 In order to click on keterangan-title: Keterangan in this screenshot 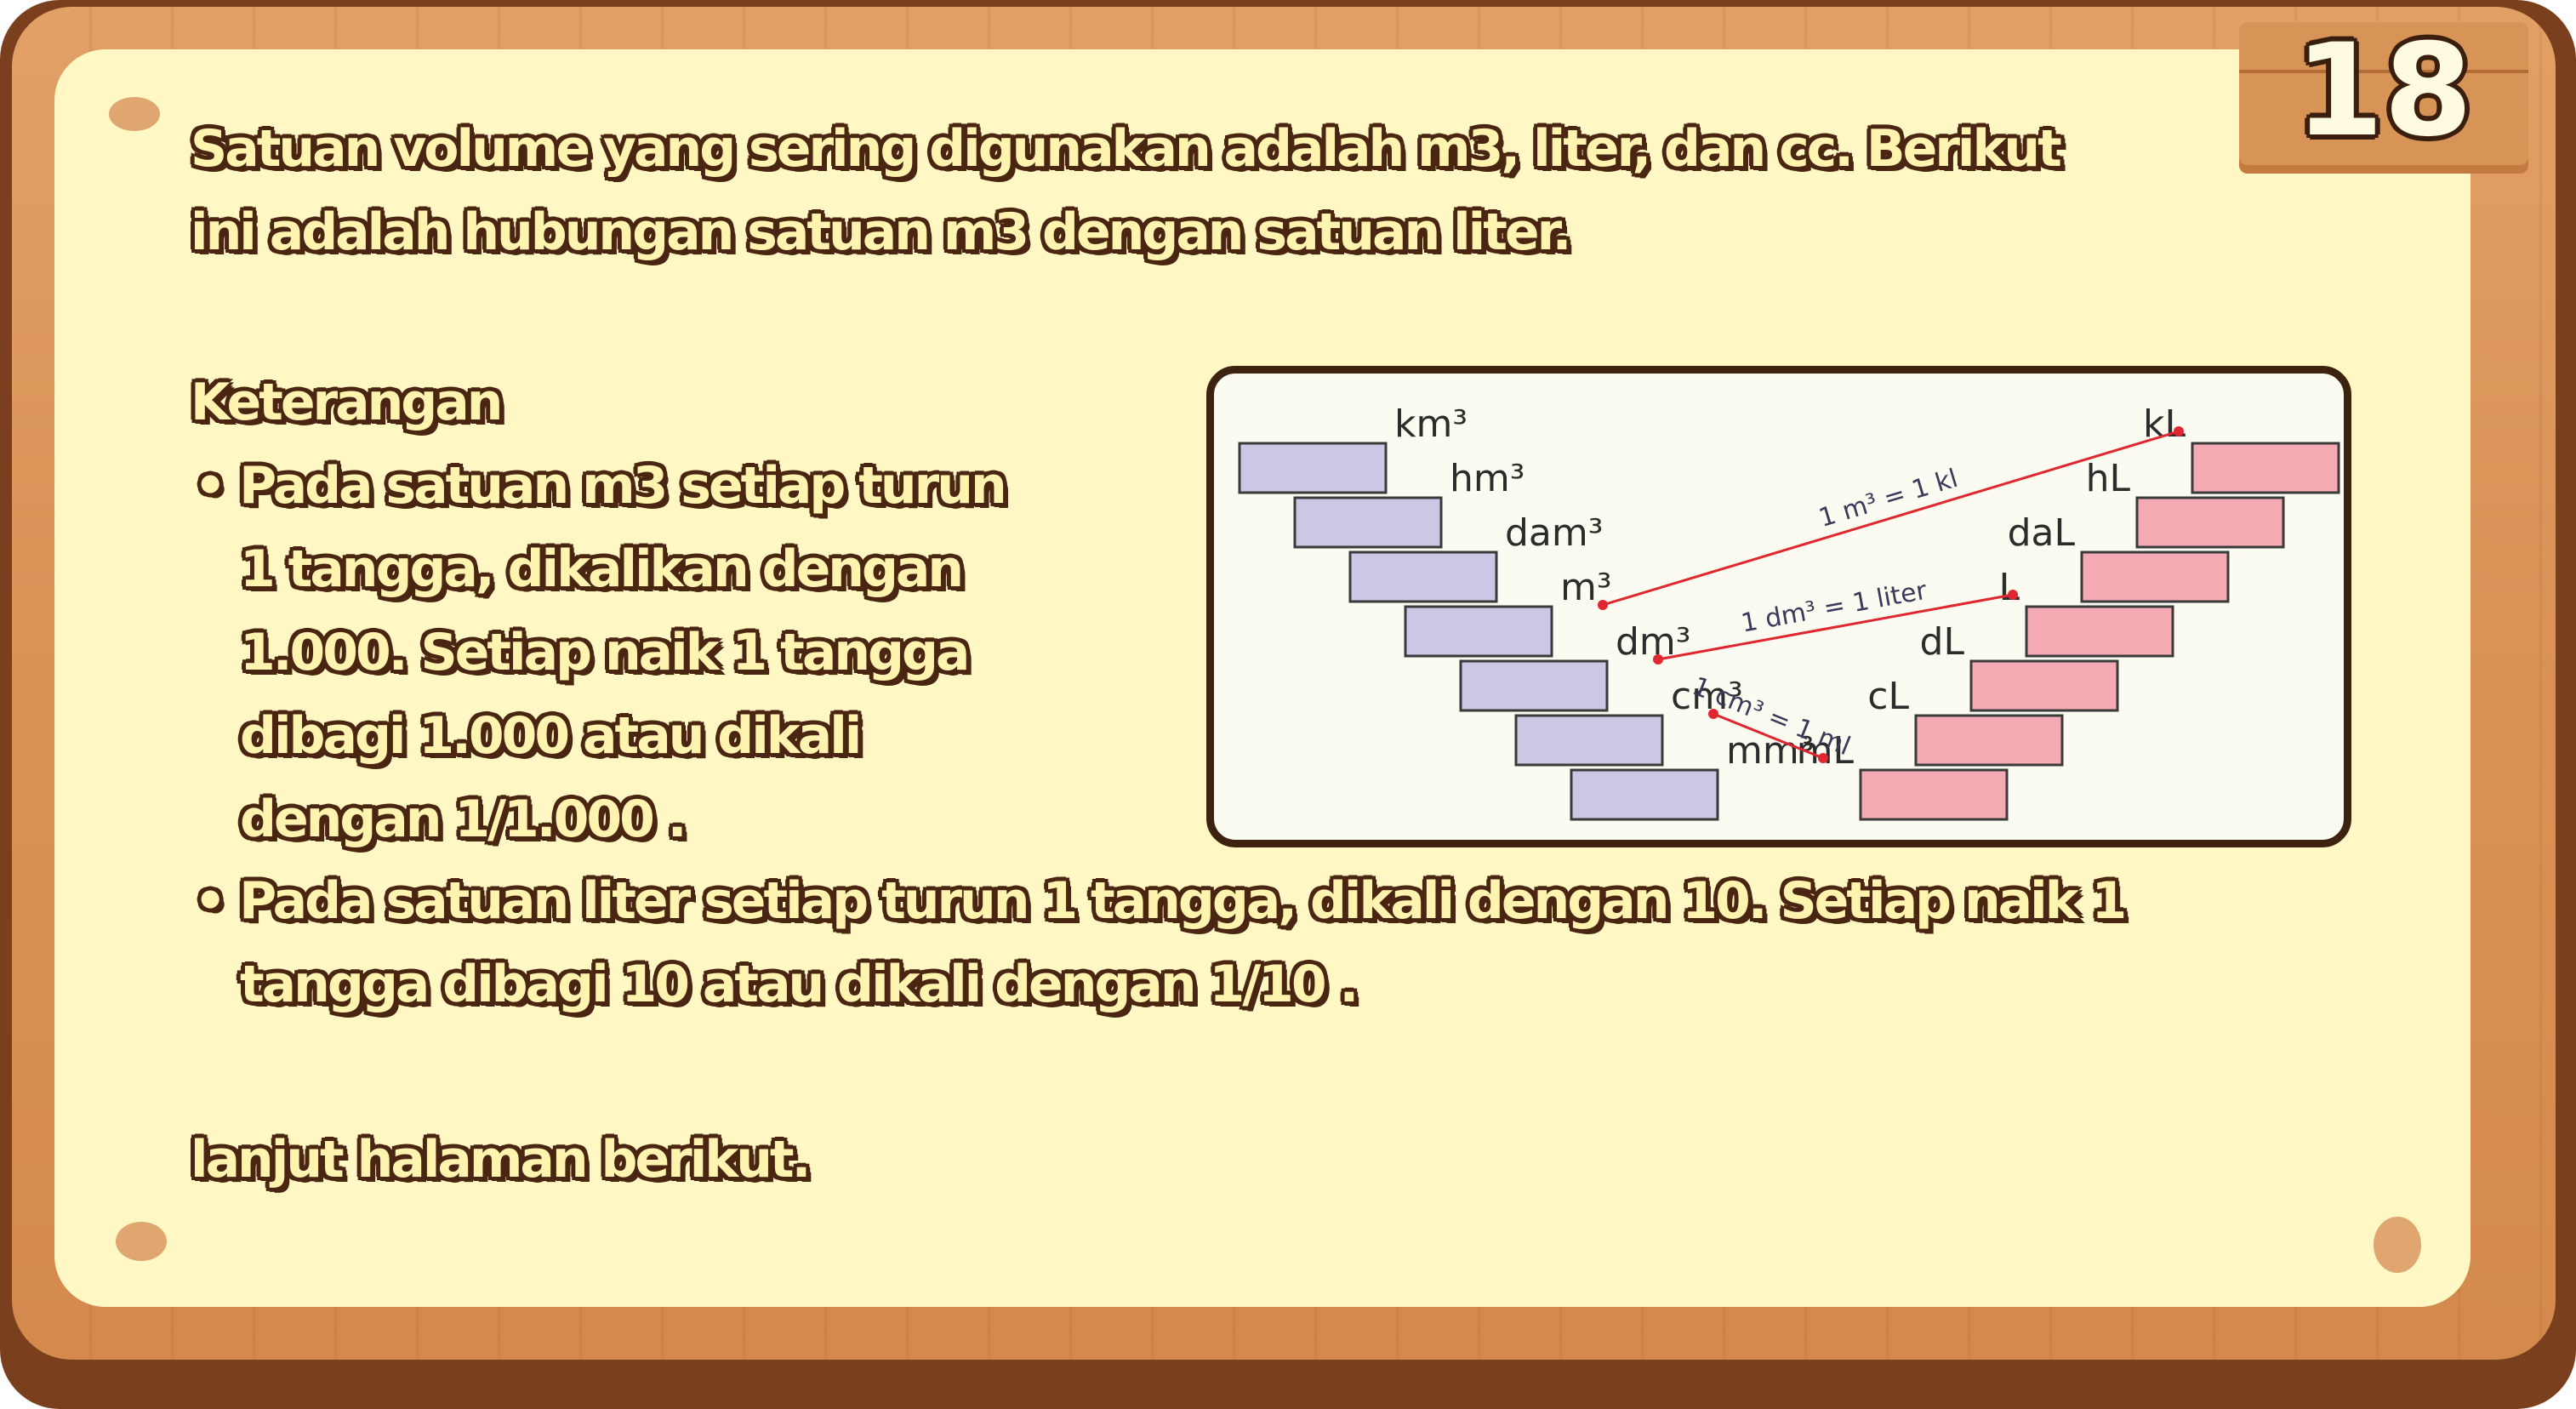, I will do `click(347, 402)`.